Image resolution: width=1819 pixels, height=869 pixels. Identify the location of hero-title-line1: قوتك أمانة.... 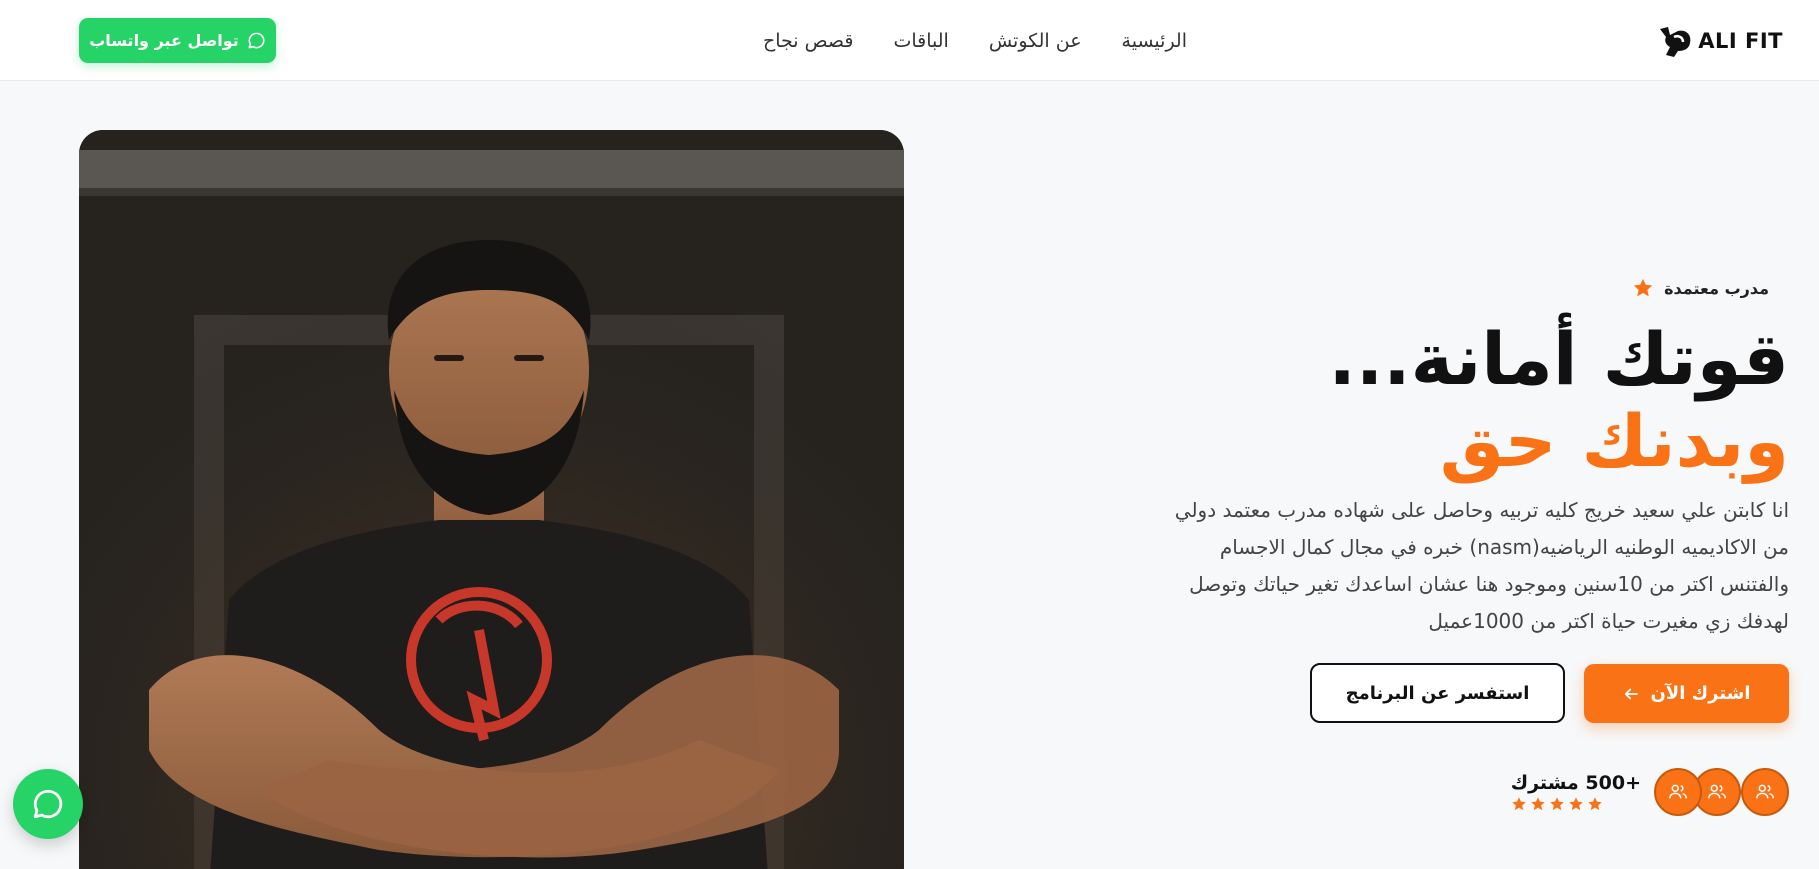
(1558, 359).